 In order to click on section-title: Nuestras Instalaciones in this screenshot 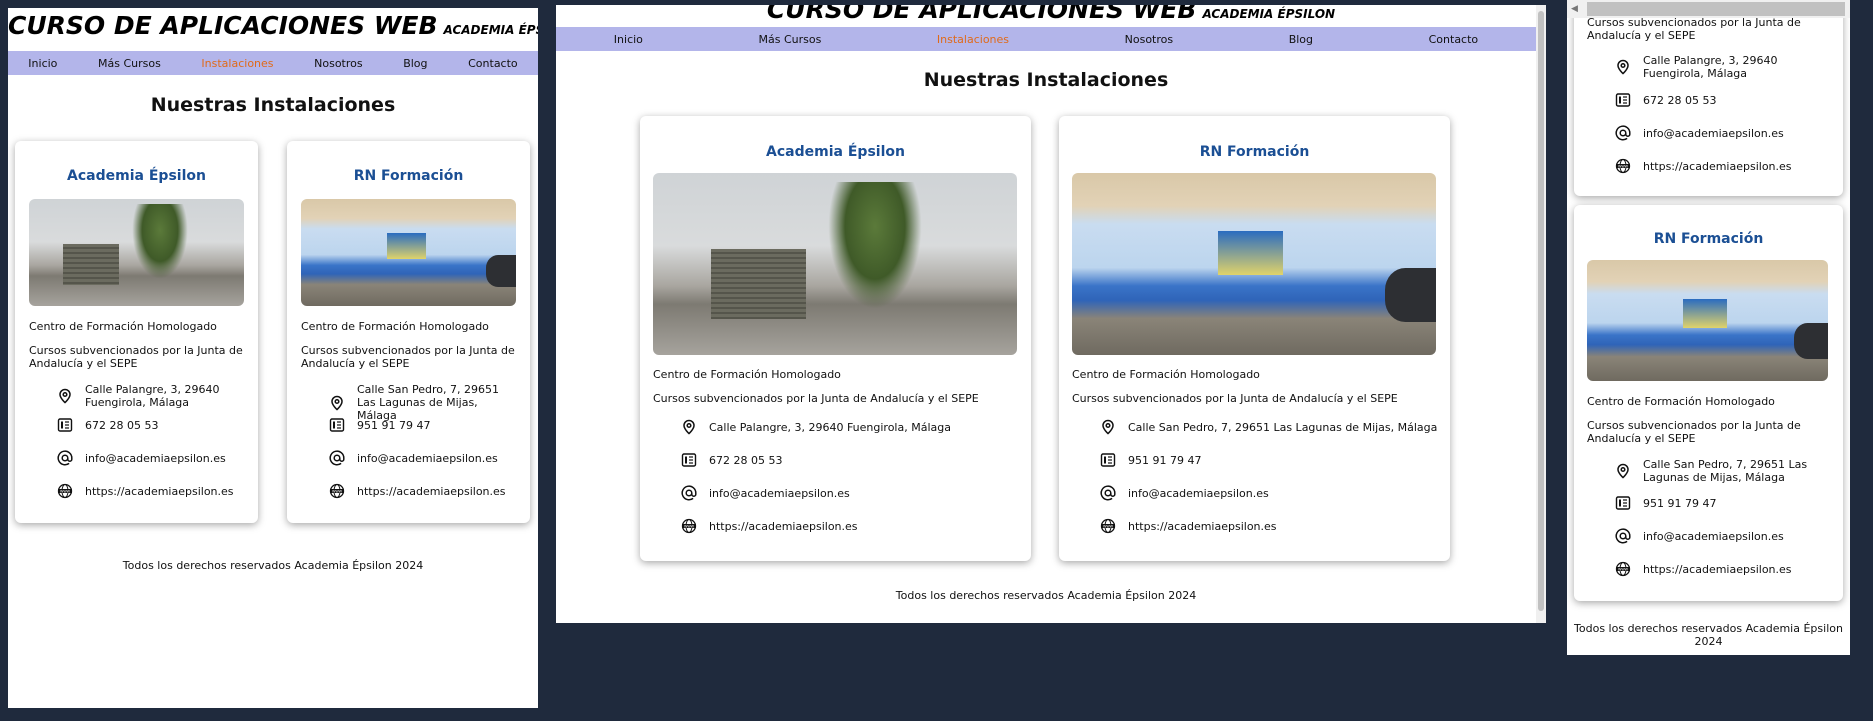, I will do `click(273, 105)`.